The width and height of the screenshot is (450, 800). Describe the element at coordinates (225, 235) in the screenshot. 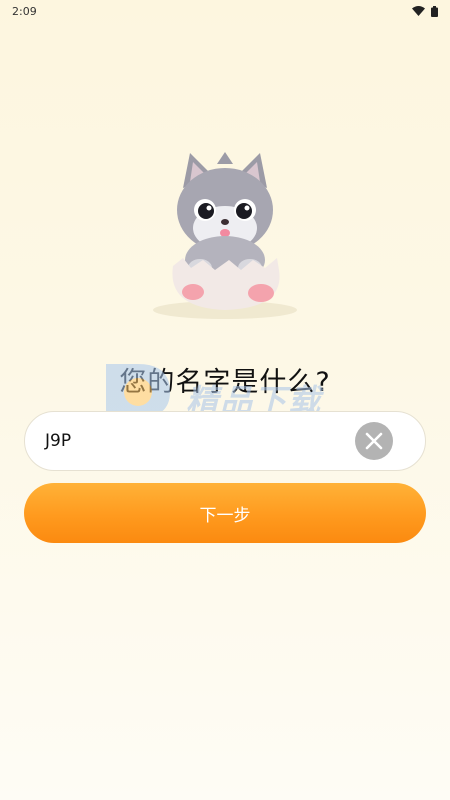

I see `cat-in-egg-mascot` at that location.